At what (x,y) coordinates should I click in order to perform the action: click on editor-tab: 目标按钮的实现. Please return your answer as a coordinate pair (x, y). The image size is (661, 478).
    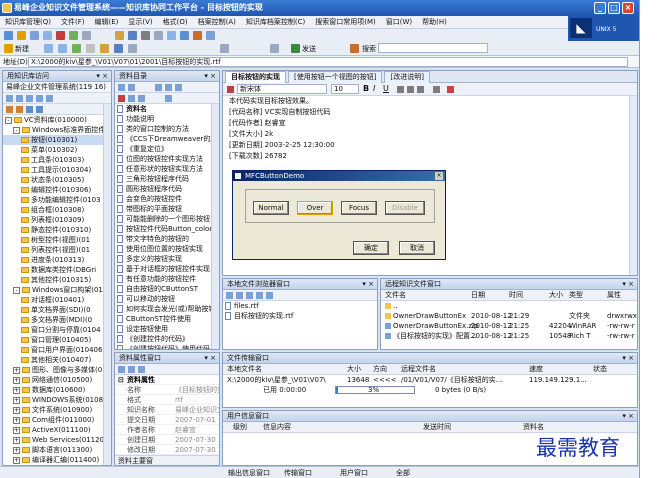
    Looking at the image, I should click on (255, 77).